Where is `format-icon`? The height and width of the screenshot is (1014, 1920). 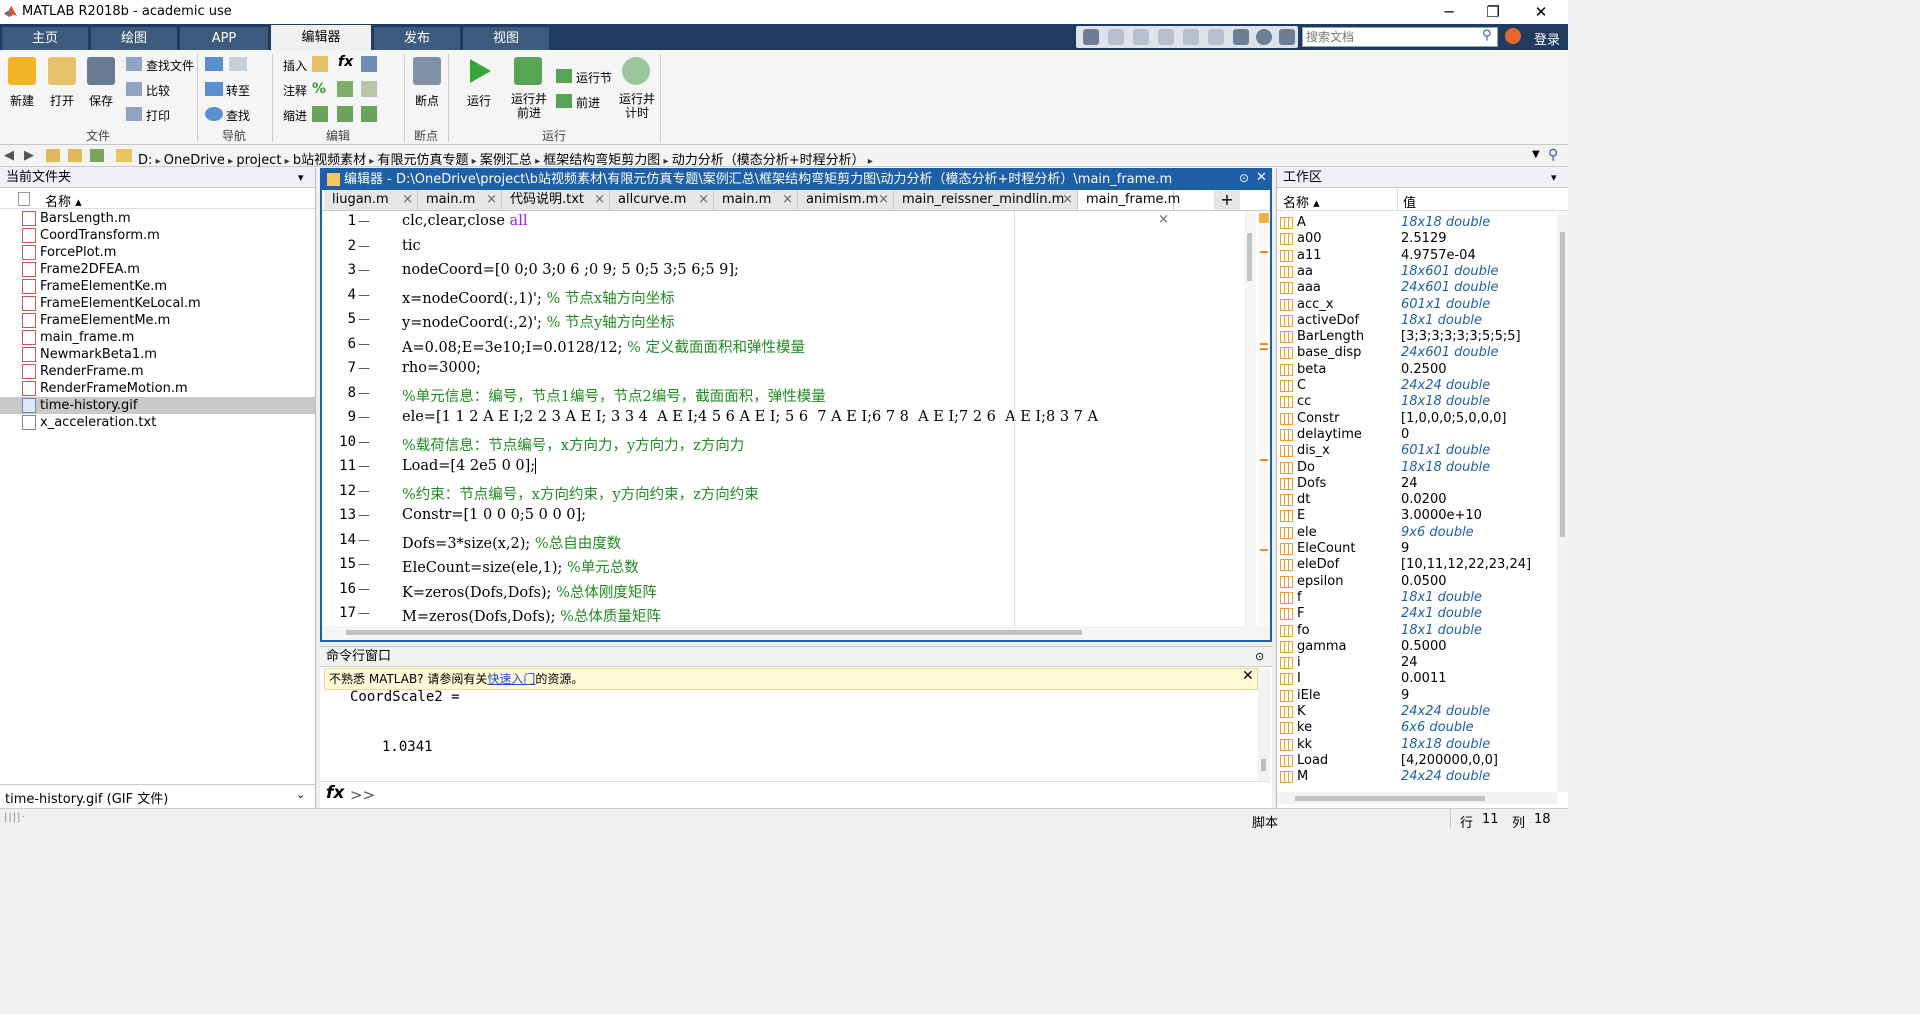
format-icon is located at coordinates (369, 64).